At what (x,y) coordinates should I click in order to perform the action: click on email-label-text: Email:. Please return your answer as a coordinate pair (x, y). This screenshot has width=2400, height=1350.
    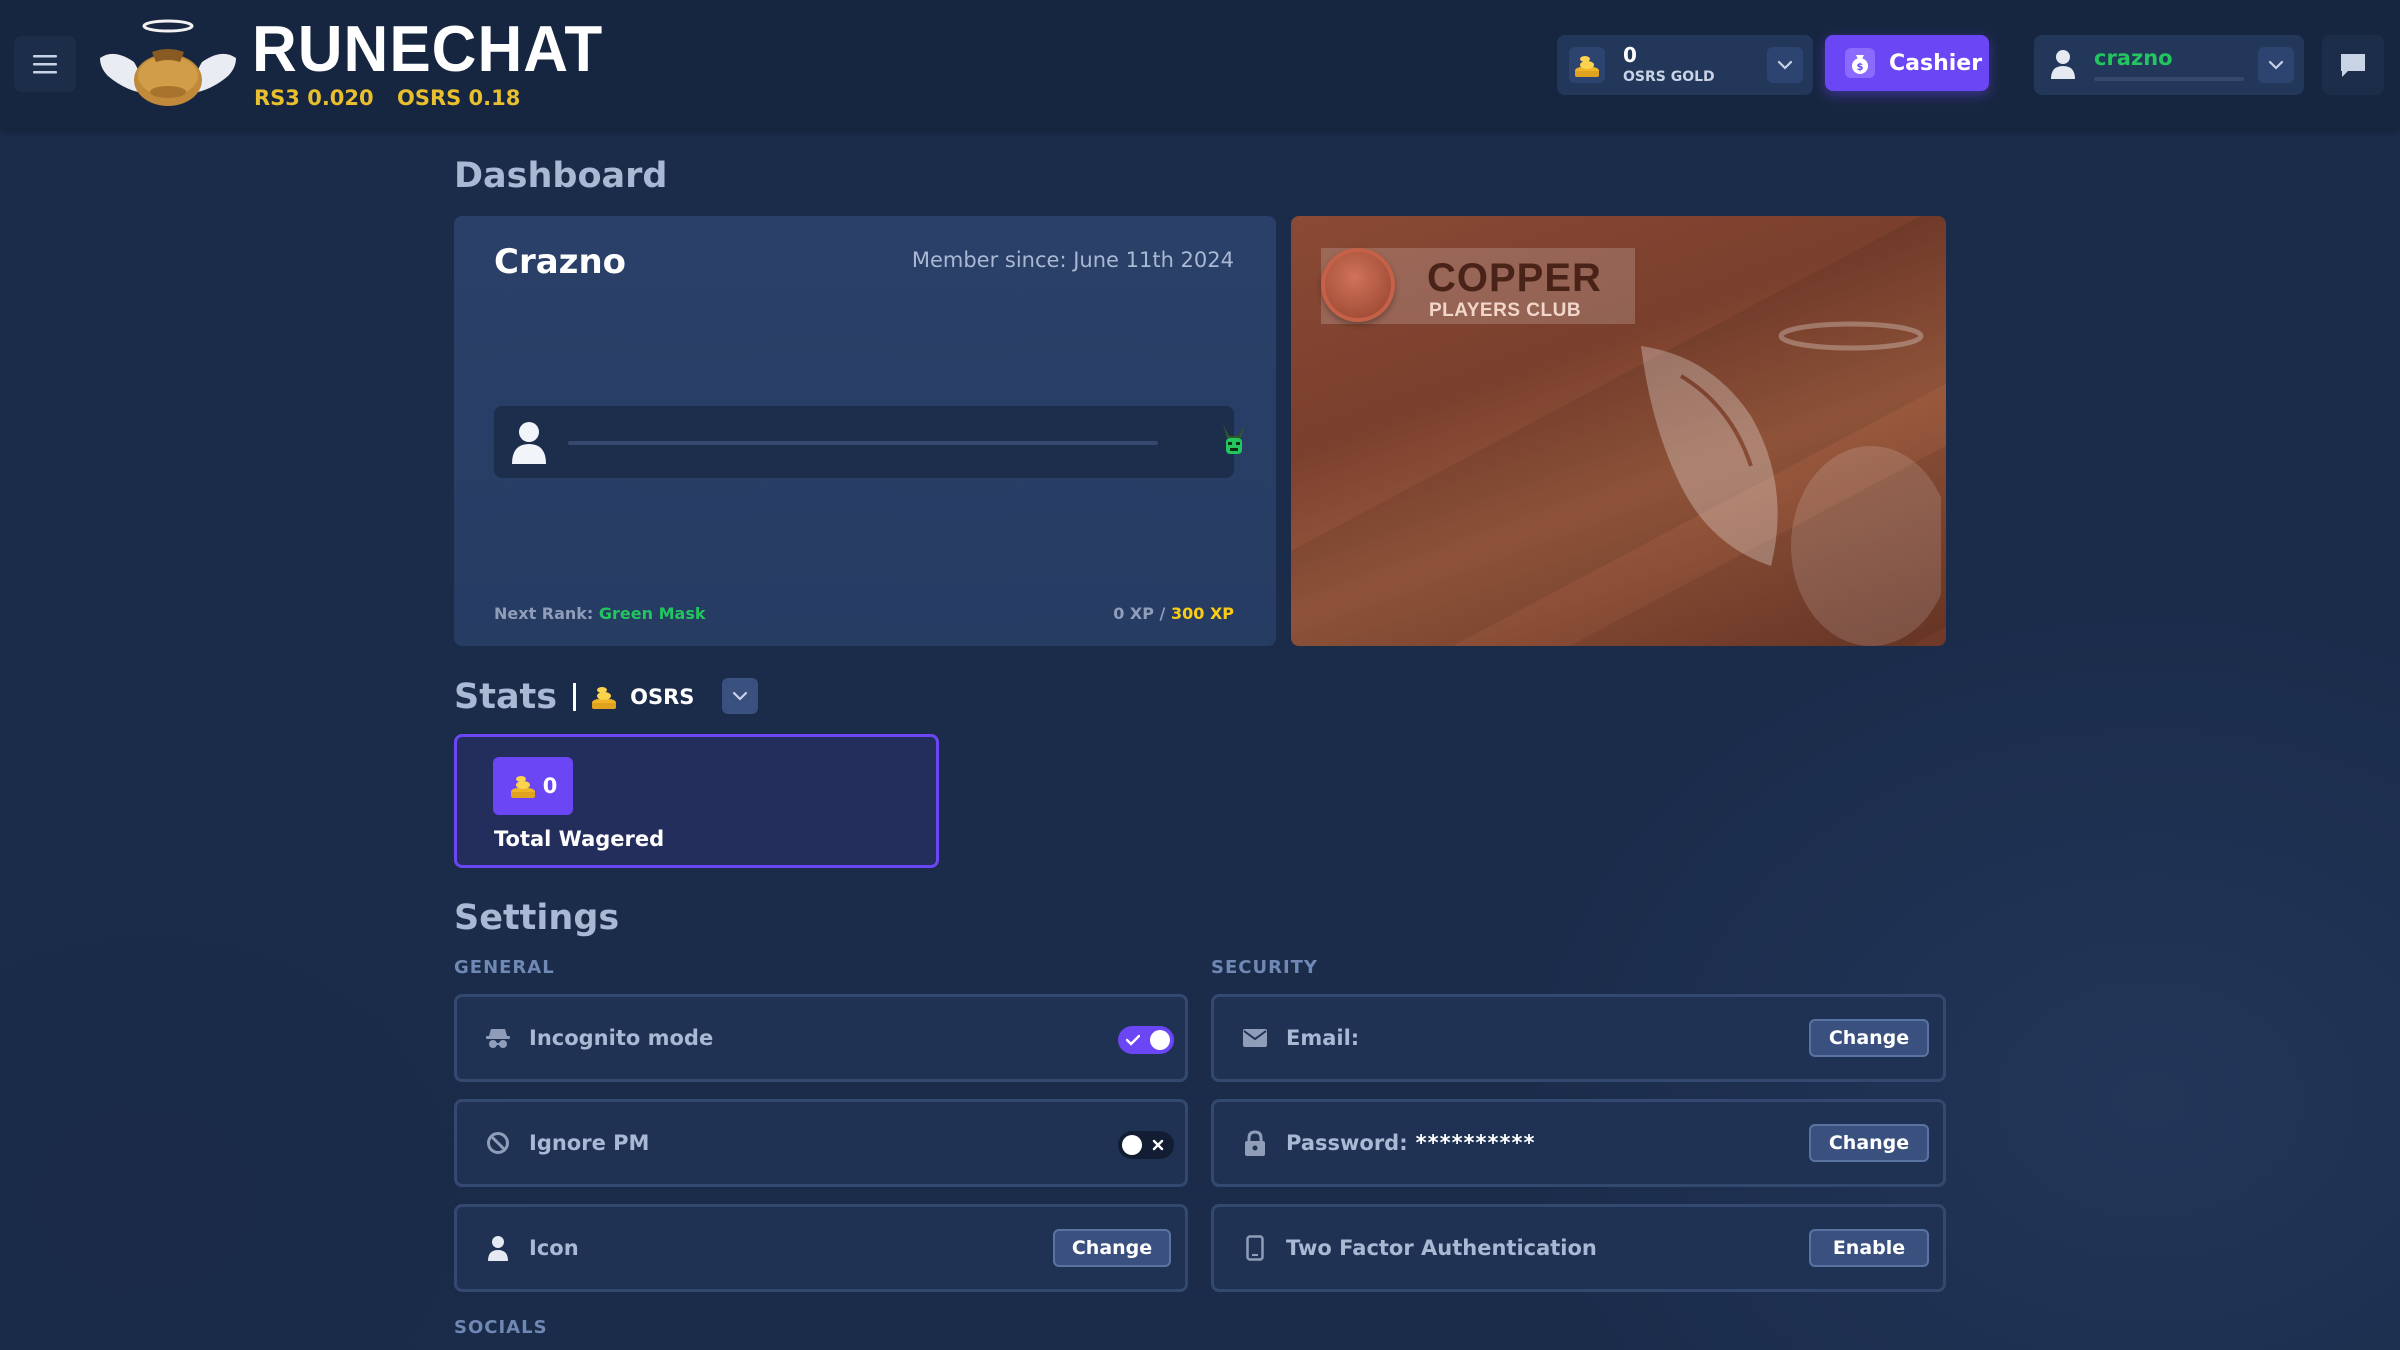
    Looking at the image, I should click on (1323, 1038).